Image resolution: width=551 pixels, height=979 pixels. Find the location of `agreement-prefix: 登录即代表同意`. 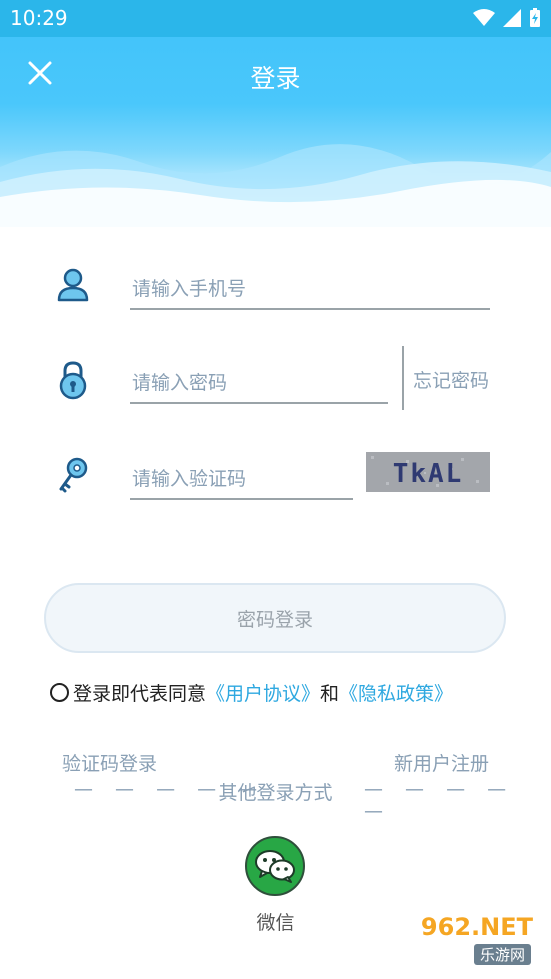

agreement-prefix: 登录即代表同意 is located at coordinates (140, 694).